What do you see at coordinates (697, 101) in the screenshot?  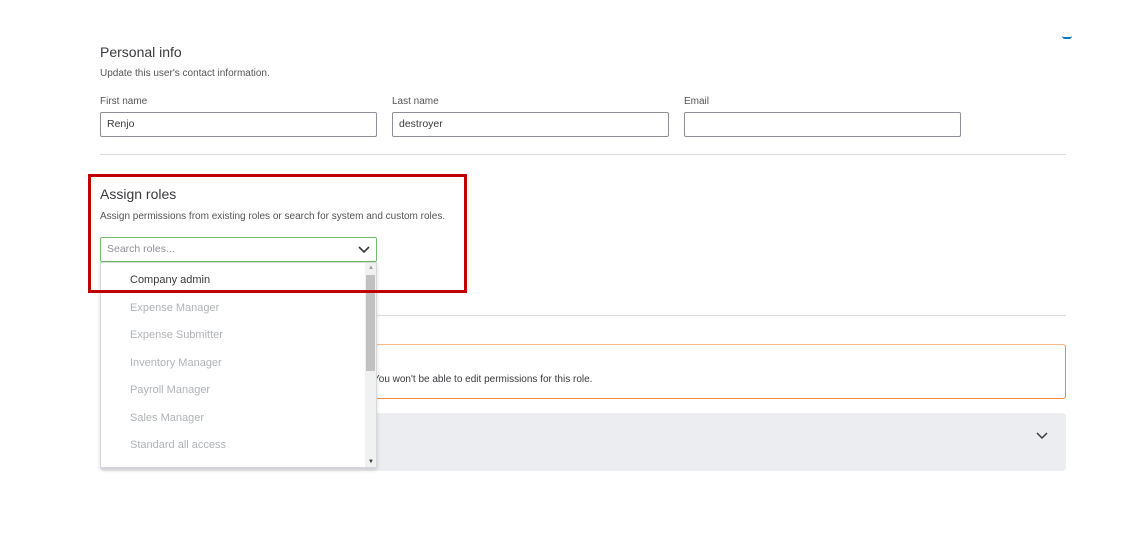 I see `email-label: Email` at bounding box center [697, 101].